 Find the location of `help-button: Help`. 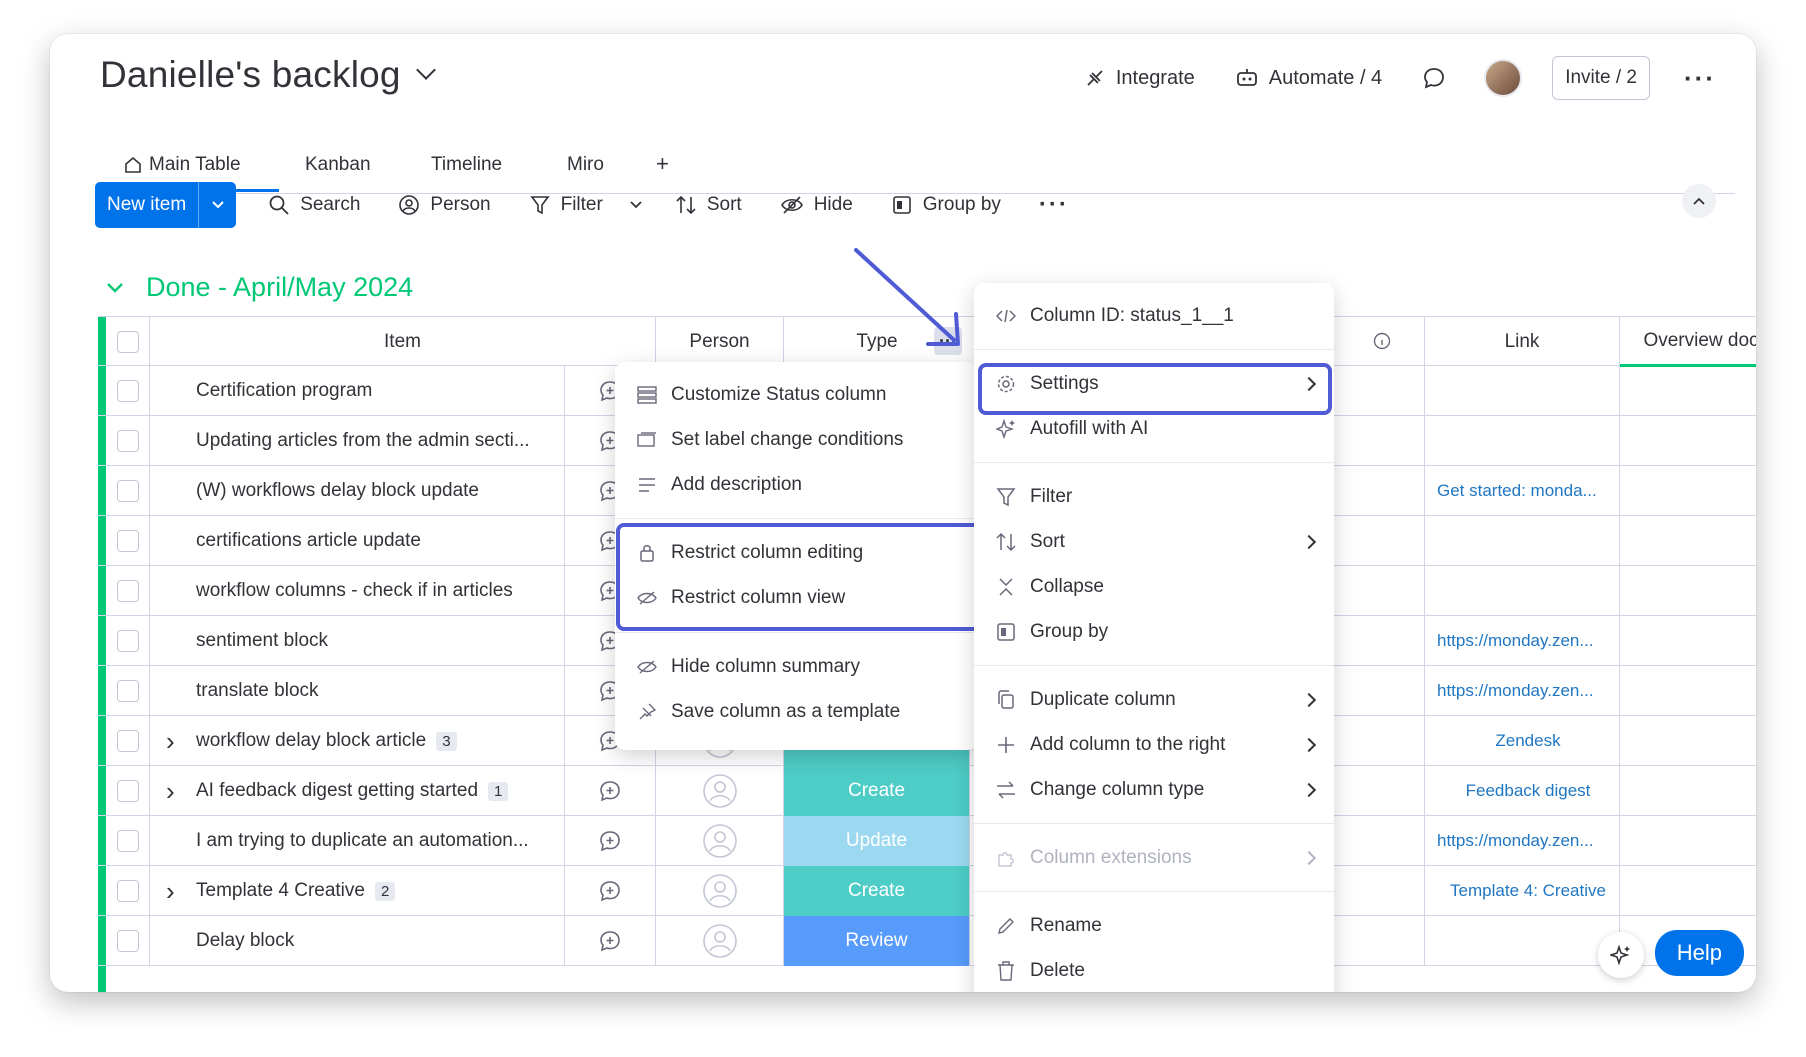

help-button: Help is located at coordinates (1699, 953).